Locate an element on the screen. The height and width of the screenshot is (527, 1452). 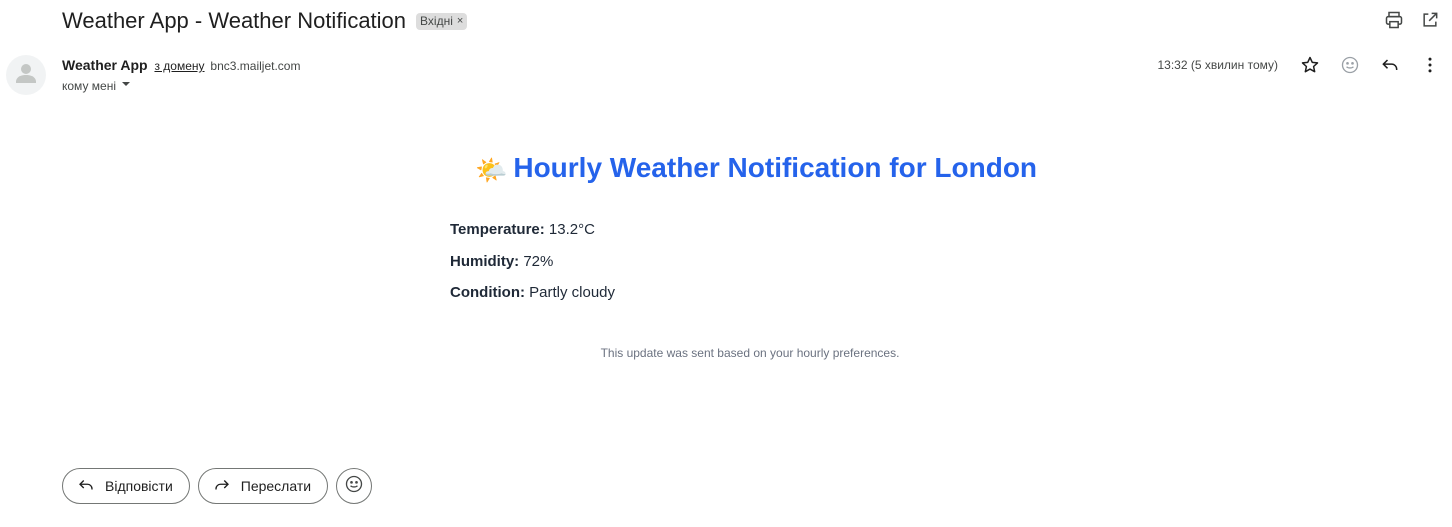
temperature-label: Temperature: is located at coordinates (497, 229).